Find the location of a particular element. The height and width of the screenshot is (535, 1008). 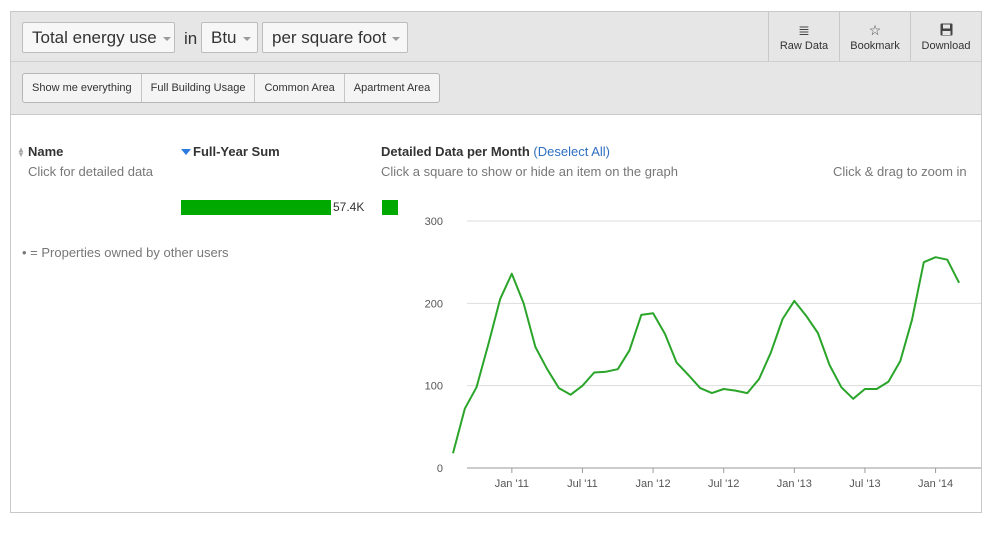

x-tick-label: Jan '14 is located at coordinates (935, 484).